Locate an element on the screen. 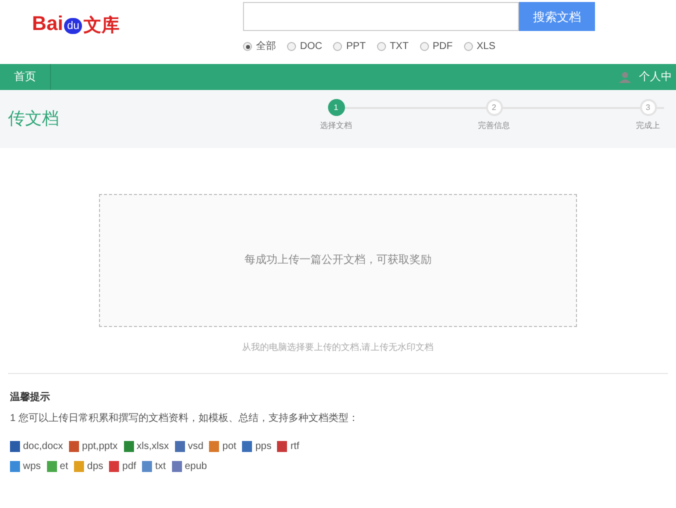 This screenshot has width=676, height=508. filter-radio: TXT is located at coordinates (392, 46).